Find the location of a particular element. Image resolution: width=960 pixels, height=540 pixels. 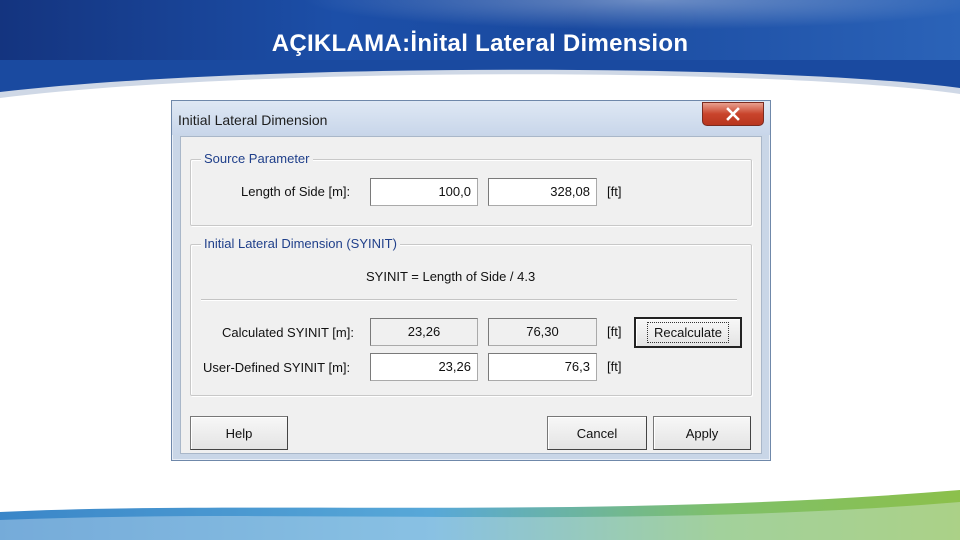

slide-title: AÇIKLAMA:İnital Lateral Dimension is located at coordinates (480, 43).